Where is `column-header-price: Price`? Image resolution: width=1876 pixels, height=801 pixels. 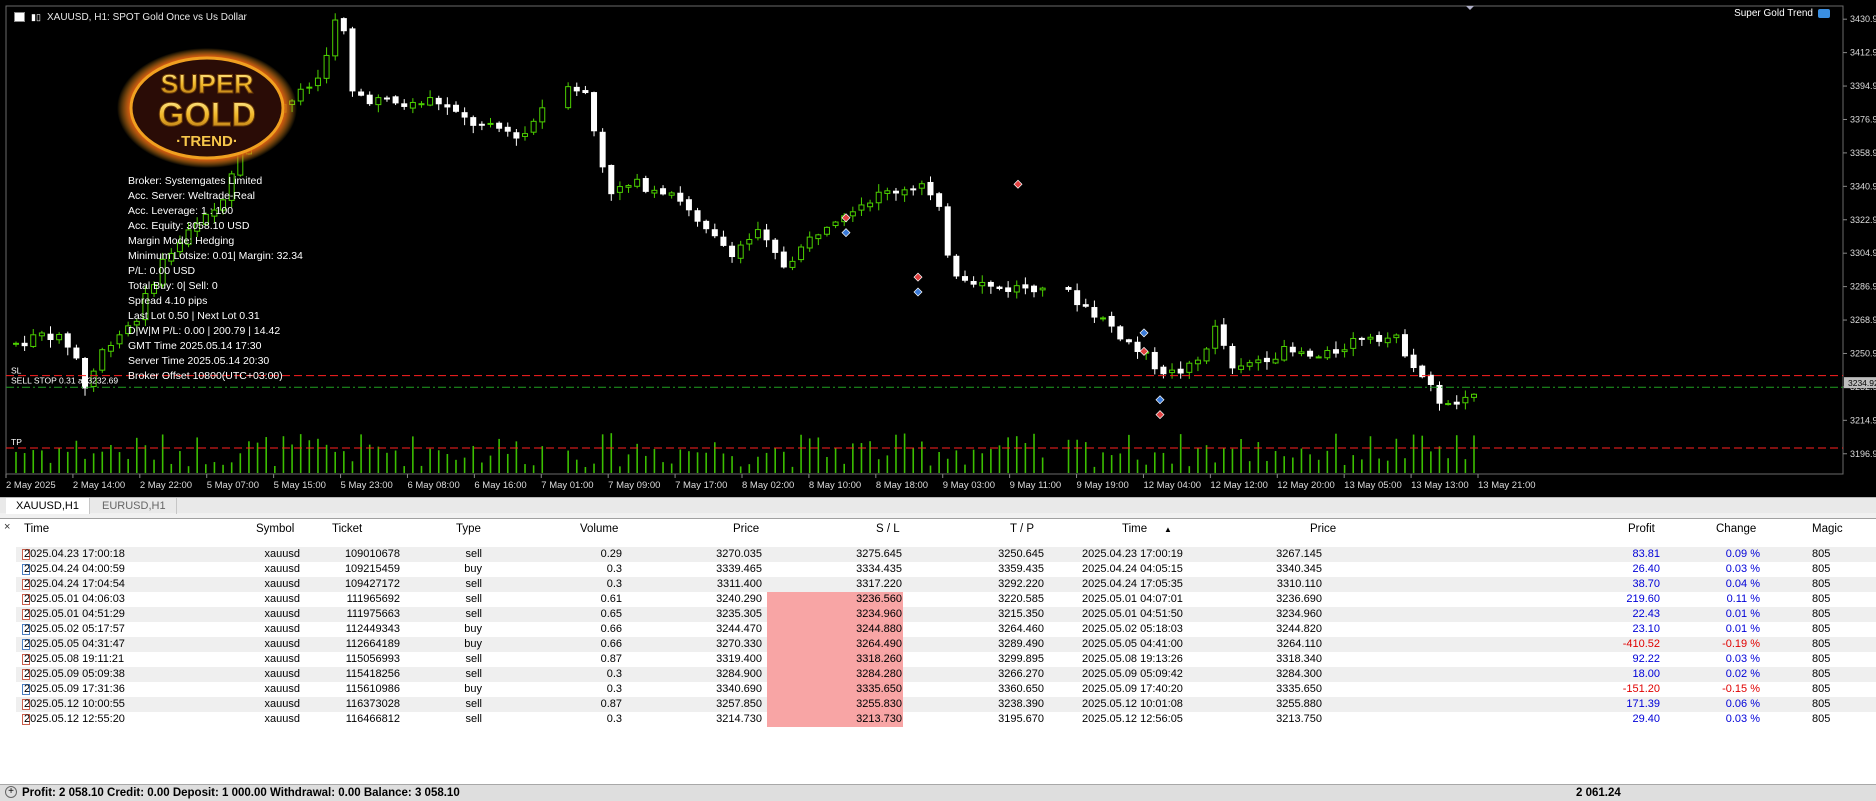
column-header-price: Price is located at coordinates (746, 529).